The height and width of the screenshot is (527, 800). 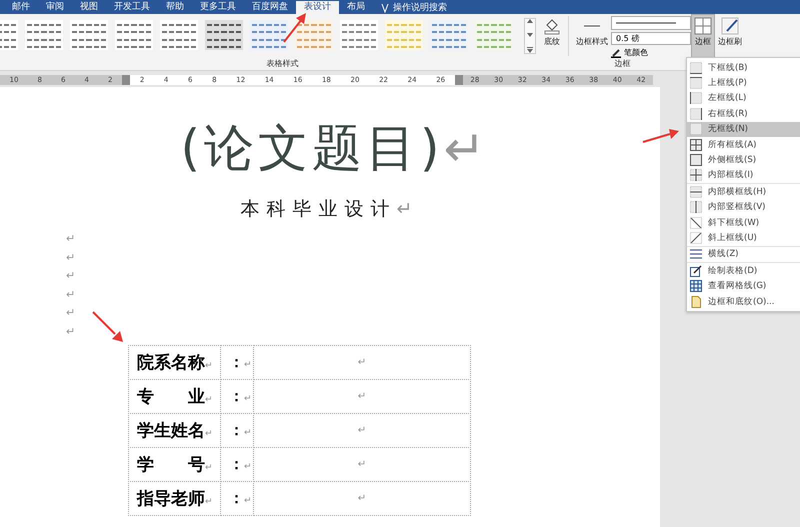 I want to click on ribbon-tab: 邮件, so click(x=21, y=7).